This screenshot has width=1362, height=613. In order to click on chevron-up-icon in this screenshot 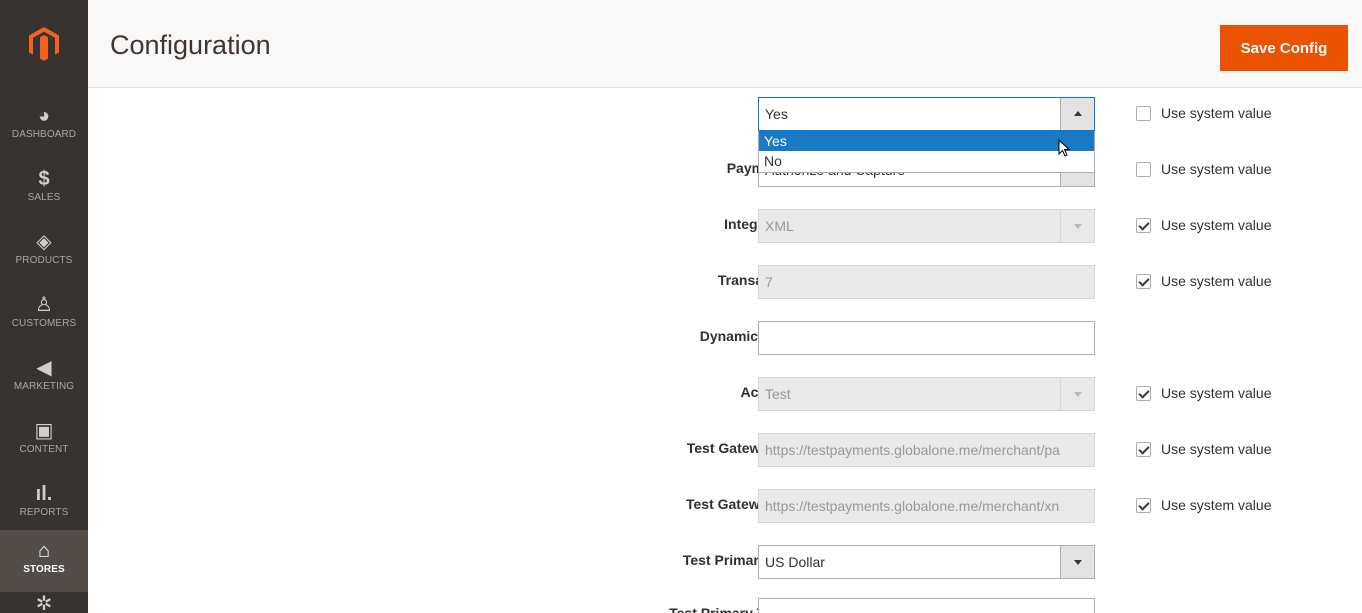, I will do `click(1077, 114)`.